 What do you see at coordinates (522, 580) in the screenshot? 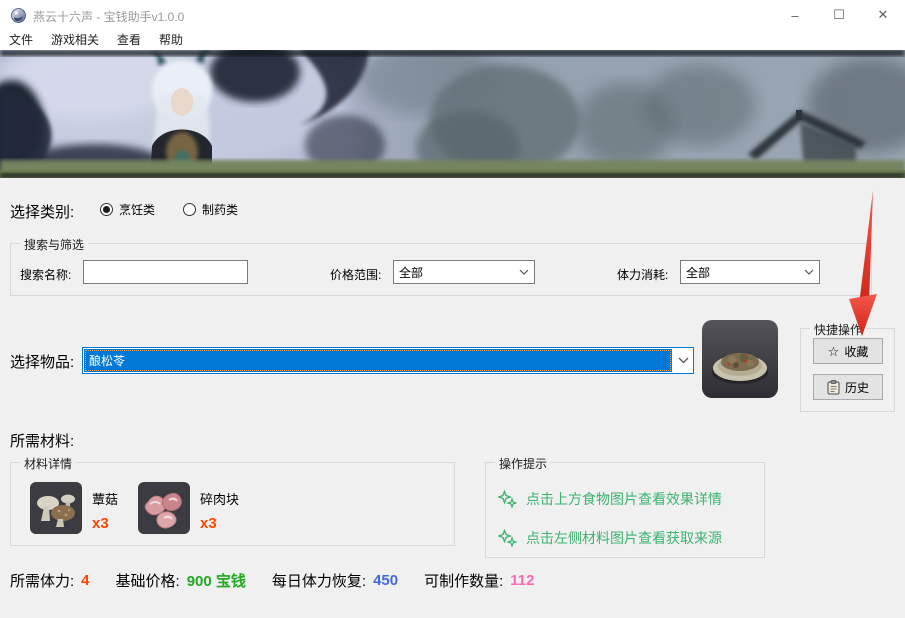
I see `craftable-quantity-value: 112` at bounding box center [522, 580].